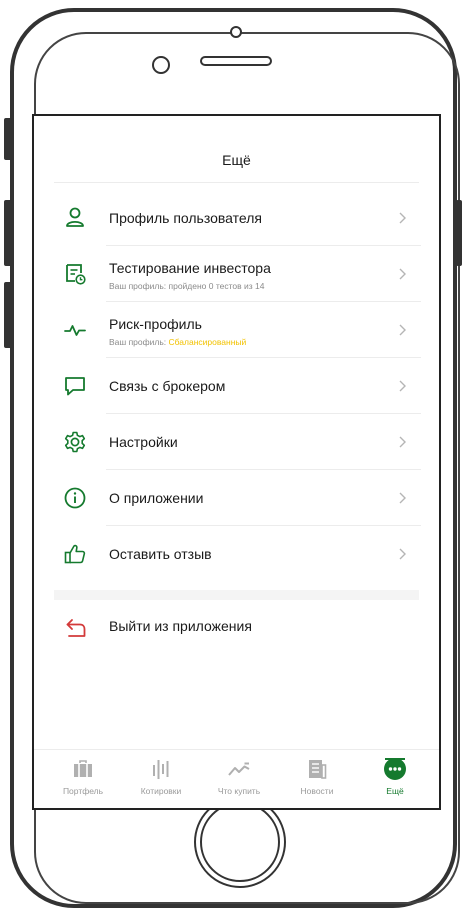 The height and width of the screenshot is (914, 467). What do you see at coordinates (8, 139) in the screenshot?
I see `mute-switch` at bounding box center [8, 139].